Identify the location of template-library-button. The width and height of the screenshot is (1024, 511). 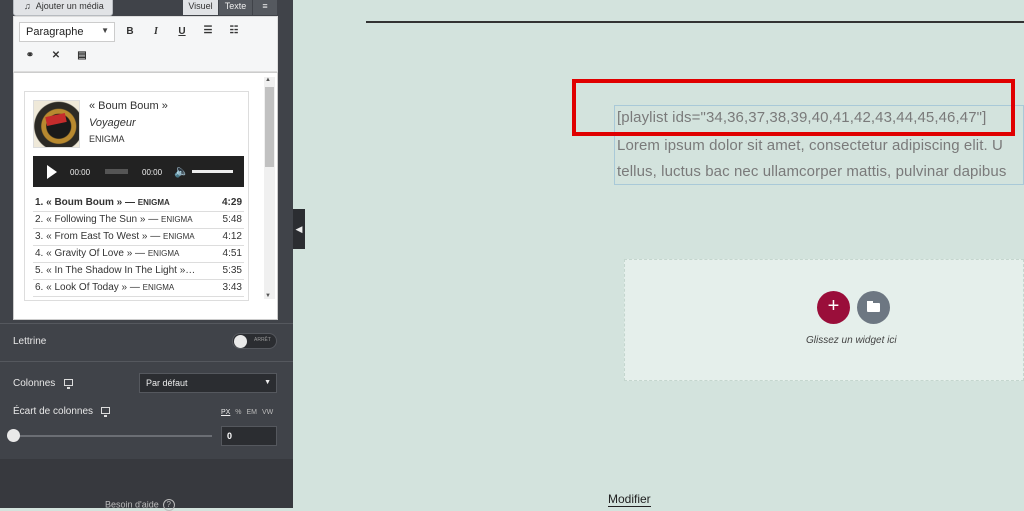
(873, 307).